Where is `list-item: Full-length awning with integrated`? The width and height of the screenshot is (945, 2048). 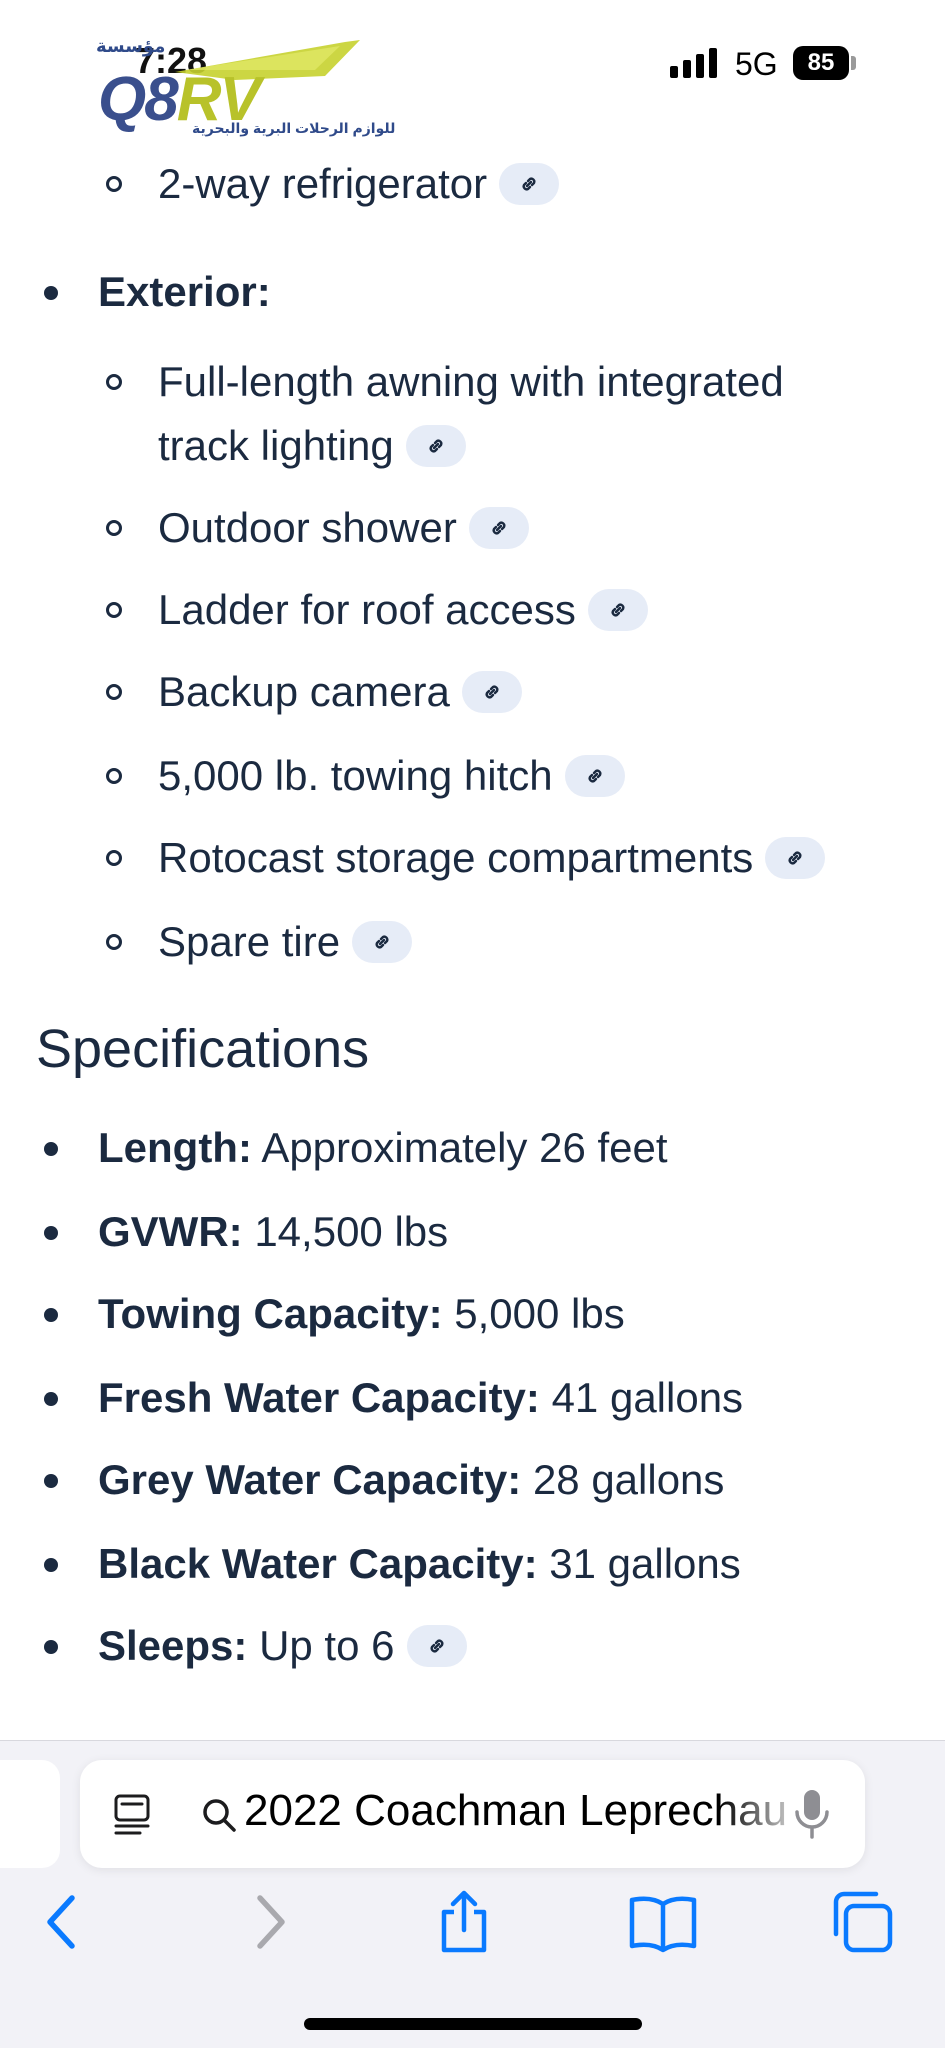 list-item: Full-length awning with integrated is located at coordinates (471, 382).